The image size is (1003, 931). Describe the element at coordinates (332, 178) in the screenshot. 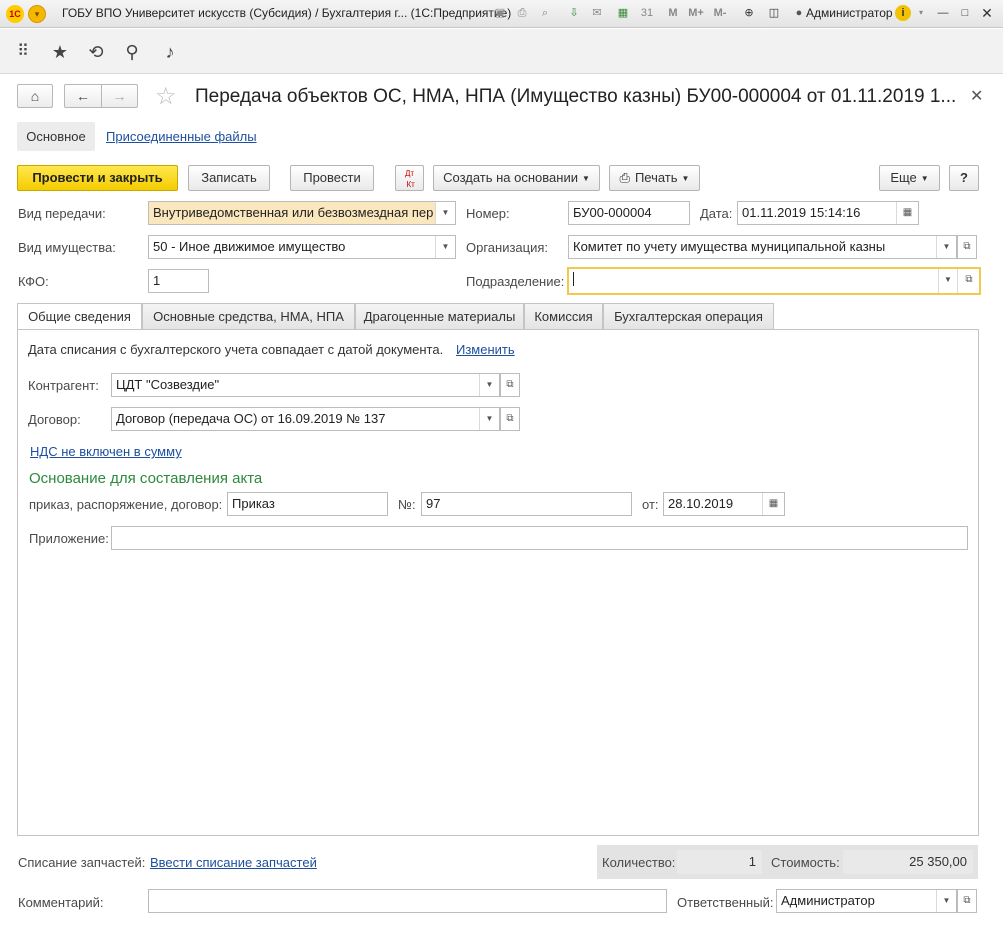

I see `post-button: Провести` at that location.